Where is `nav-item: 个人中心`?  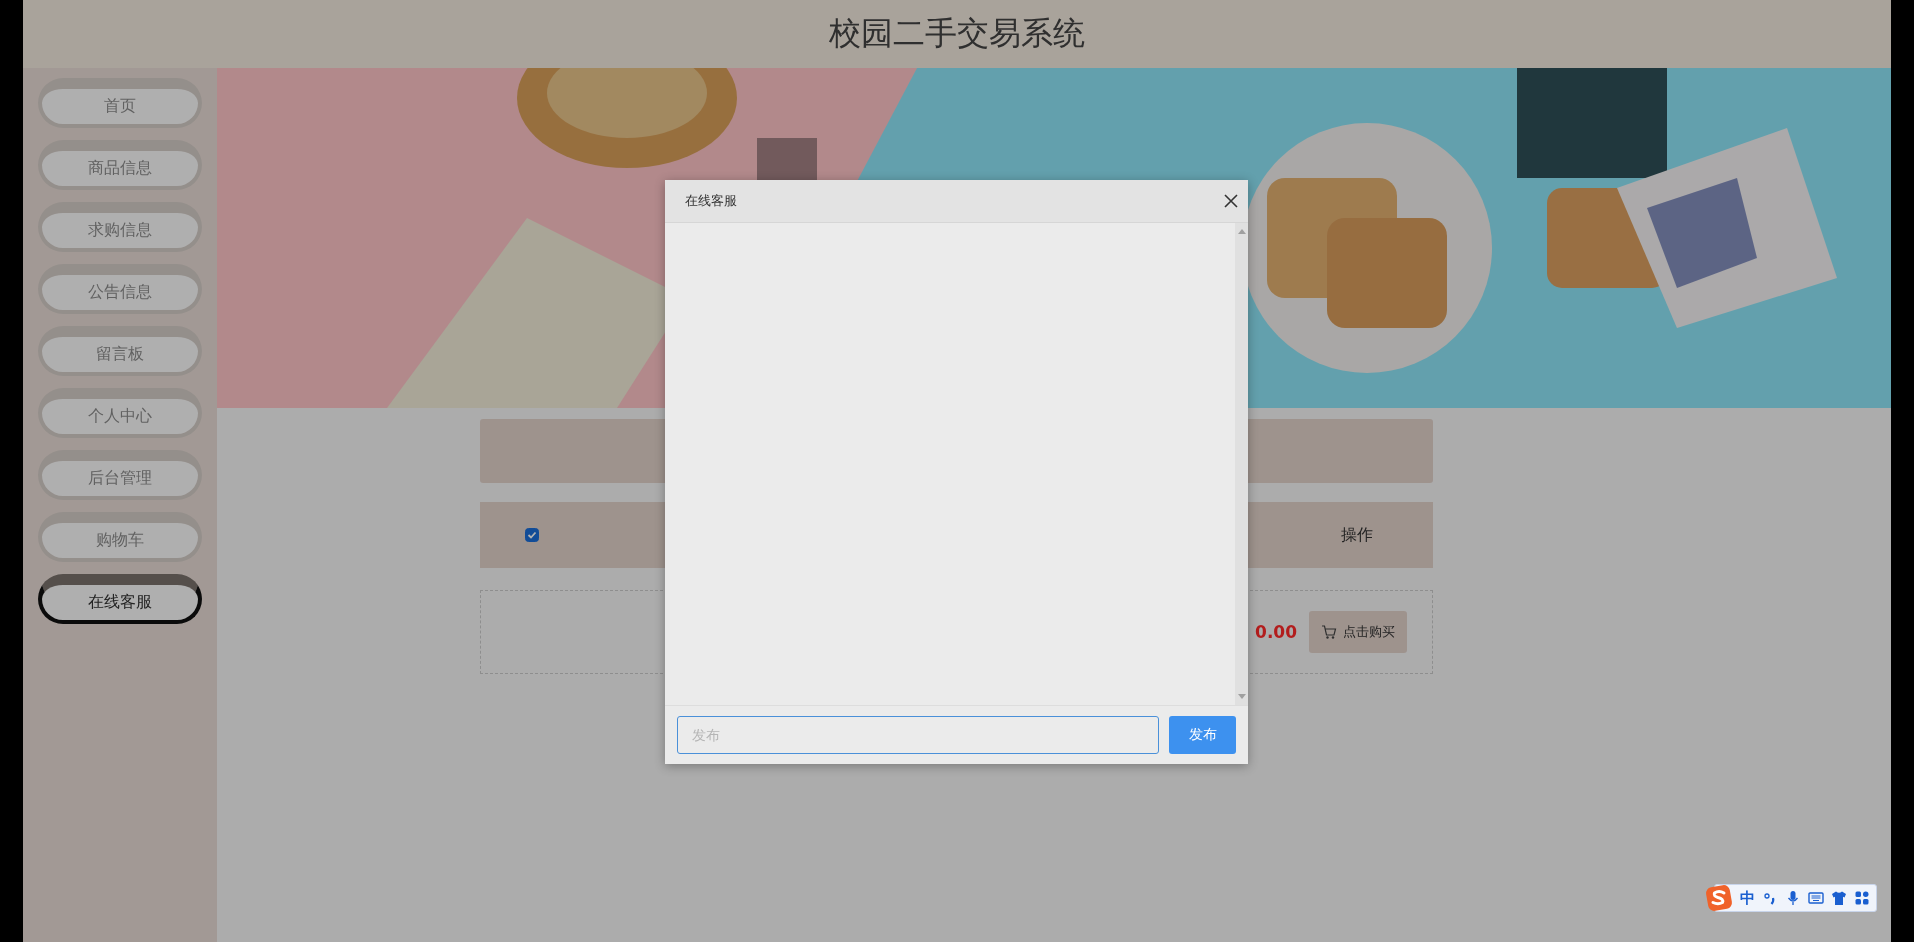 nav-item: 个人中心 is located at coordinates (120, 413).